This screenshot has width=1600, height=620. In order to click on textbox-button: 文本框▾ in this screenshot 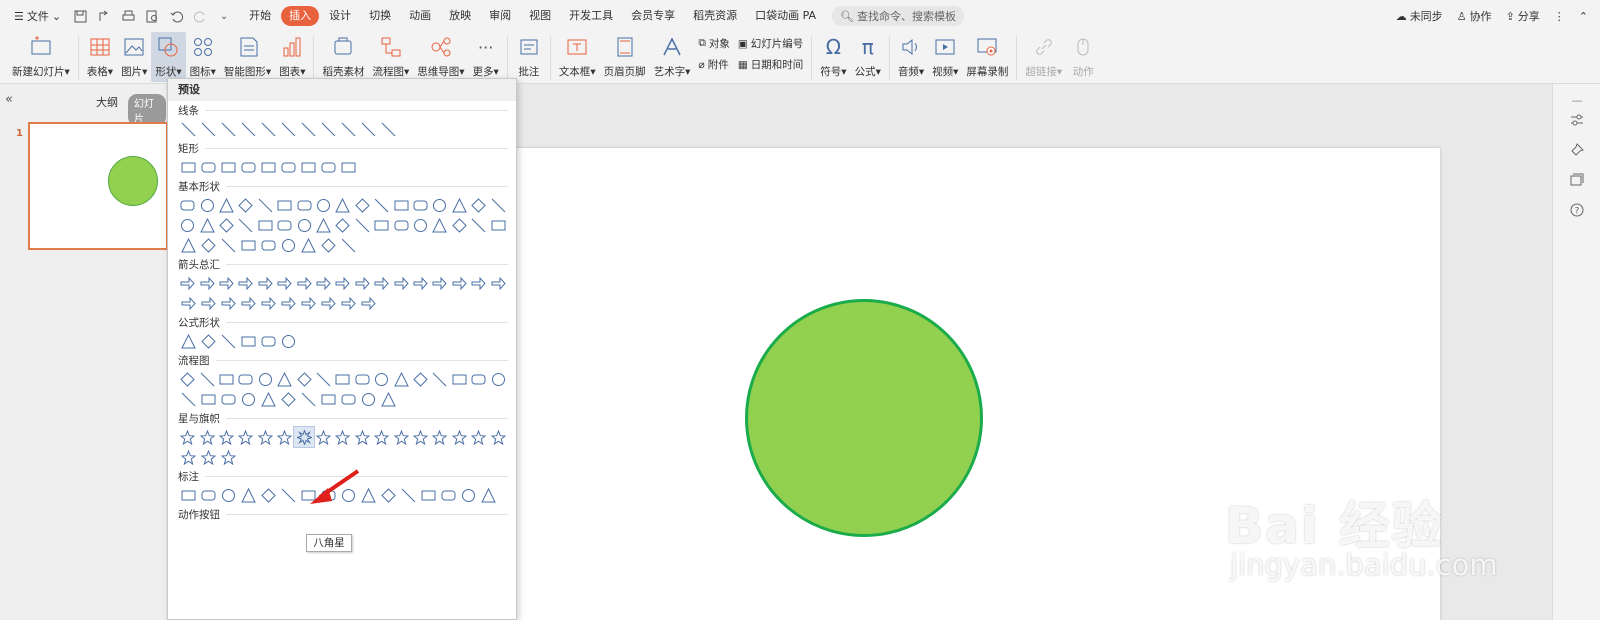, I will do `click(577, 57)`.